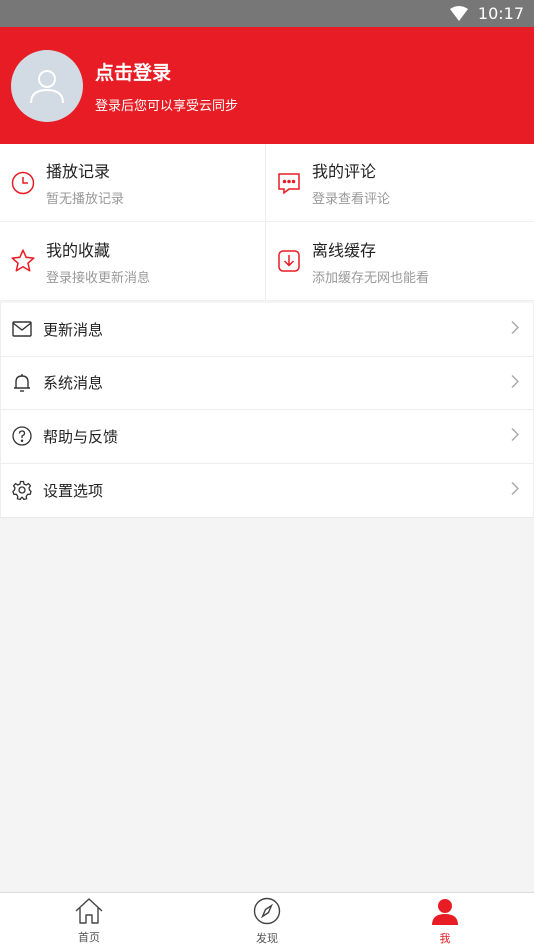  What do you see at coordinates (89, 912) in the screenshot?
I see `home-icon` at bounding box center [89, 912].